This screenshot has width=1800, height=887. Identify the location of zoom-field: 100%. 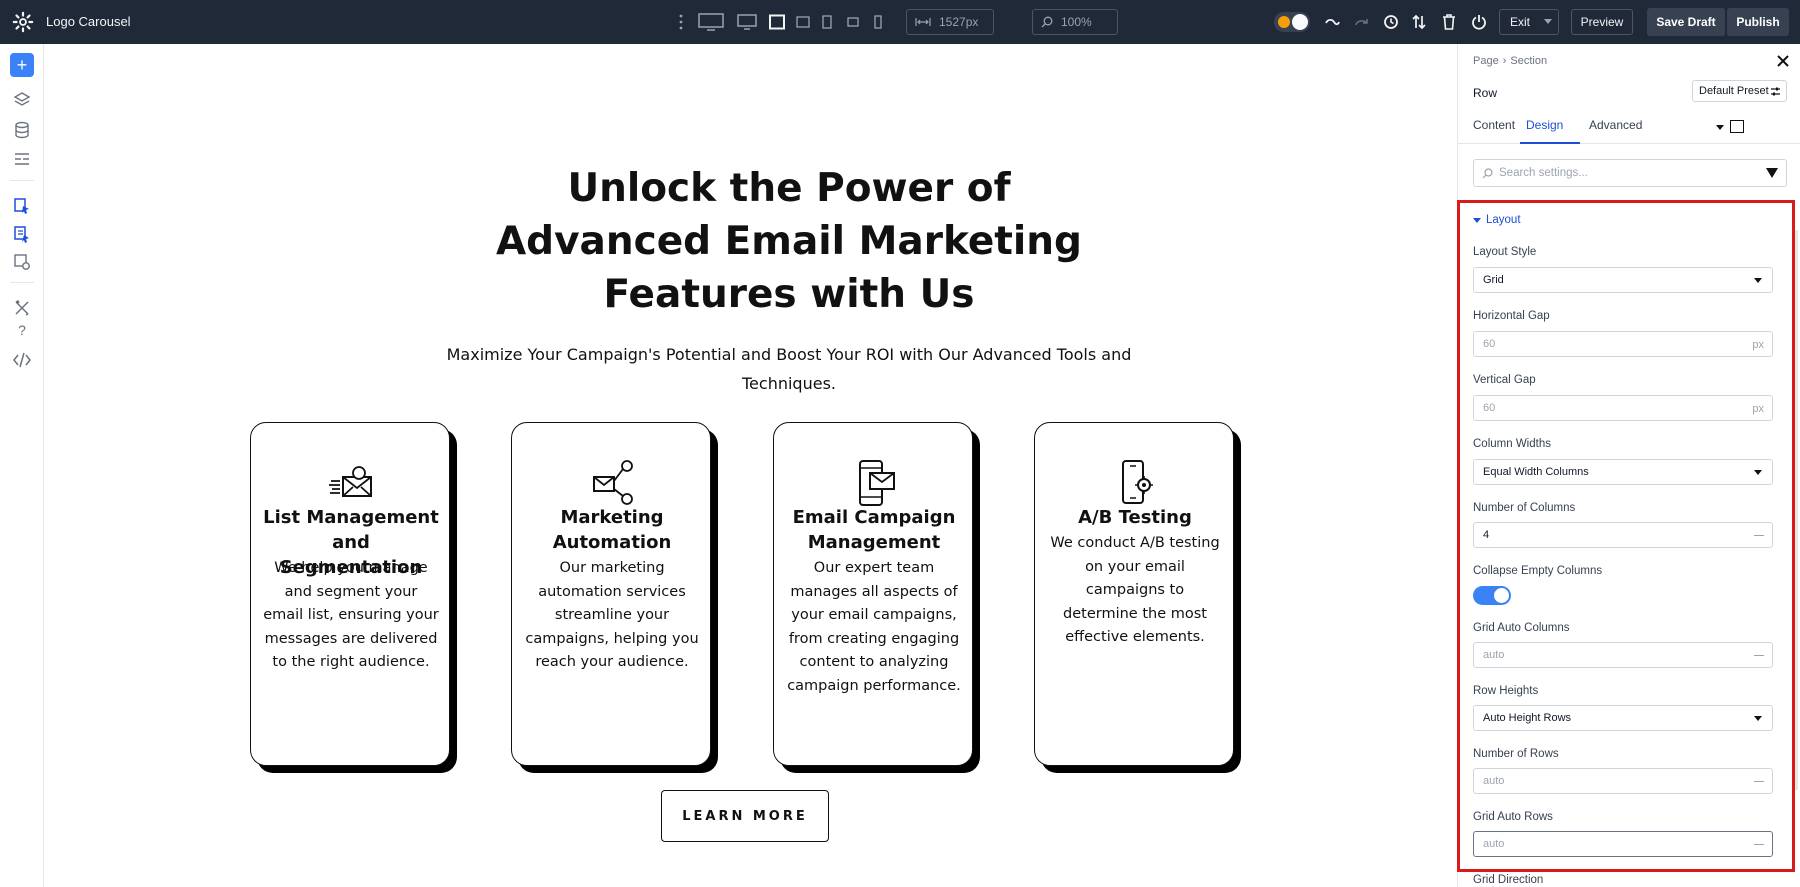
(1075, 22).